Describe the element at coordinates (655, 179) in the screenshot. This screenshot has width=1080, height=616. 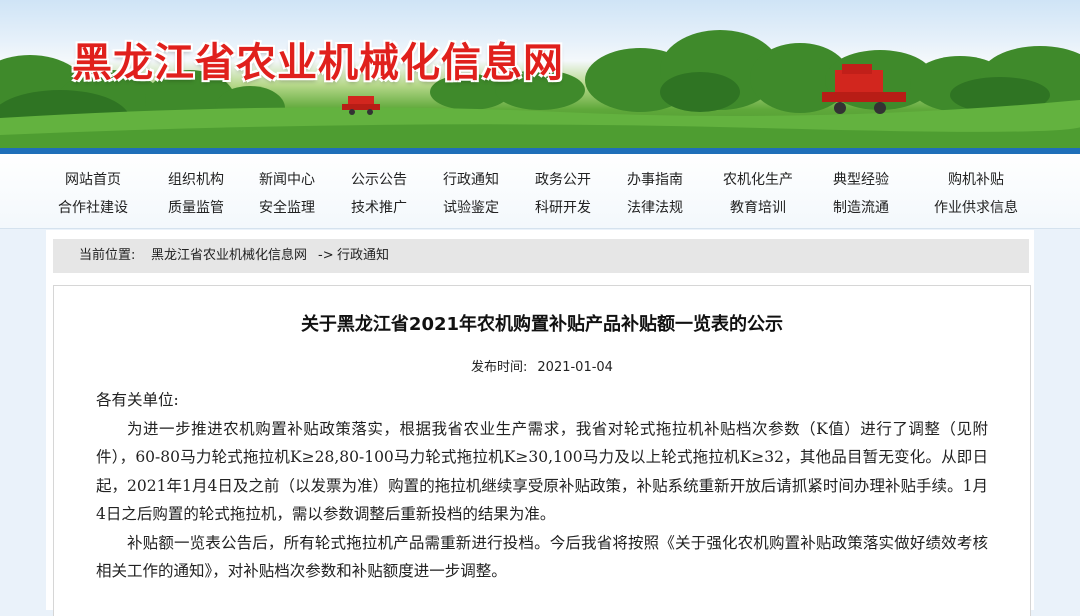
I see `nav-service-guide: 办事指南` at that location.